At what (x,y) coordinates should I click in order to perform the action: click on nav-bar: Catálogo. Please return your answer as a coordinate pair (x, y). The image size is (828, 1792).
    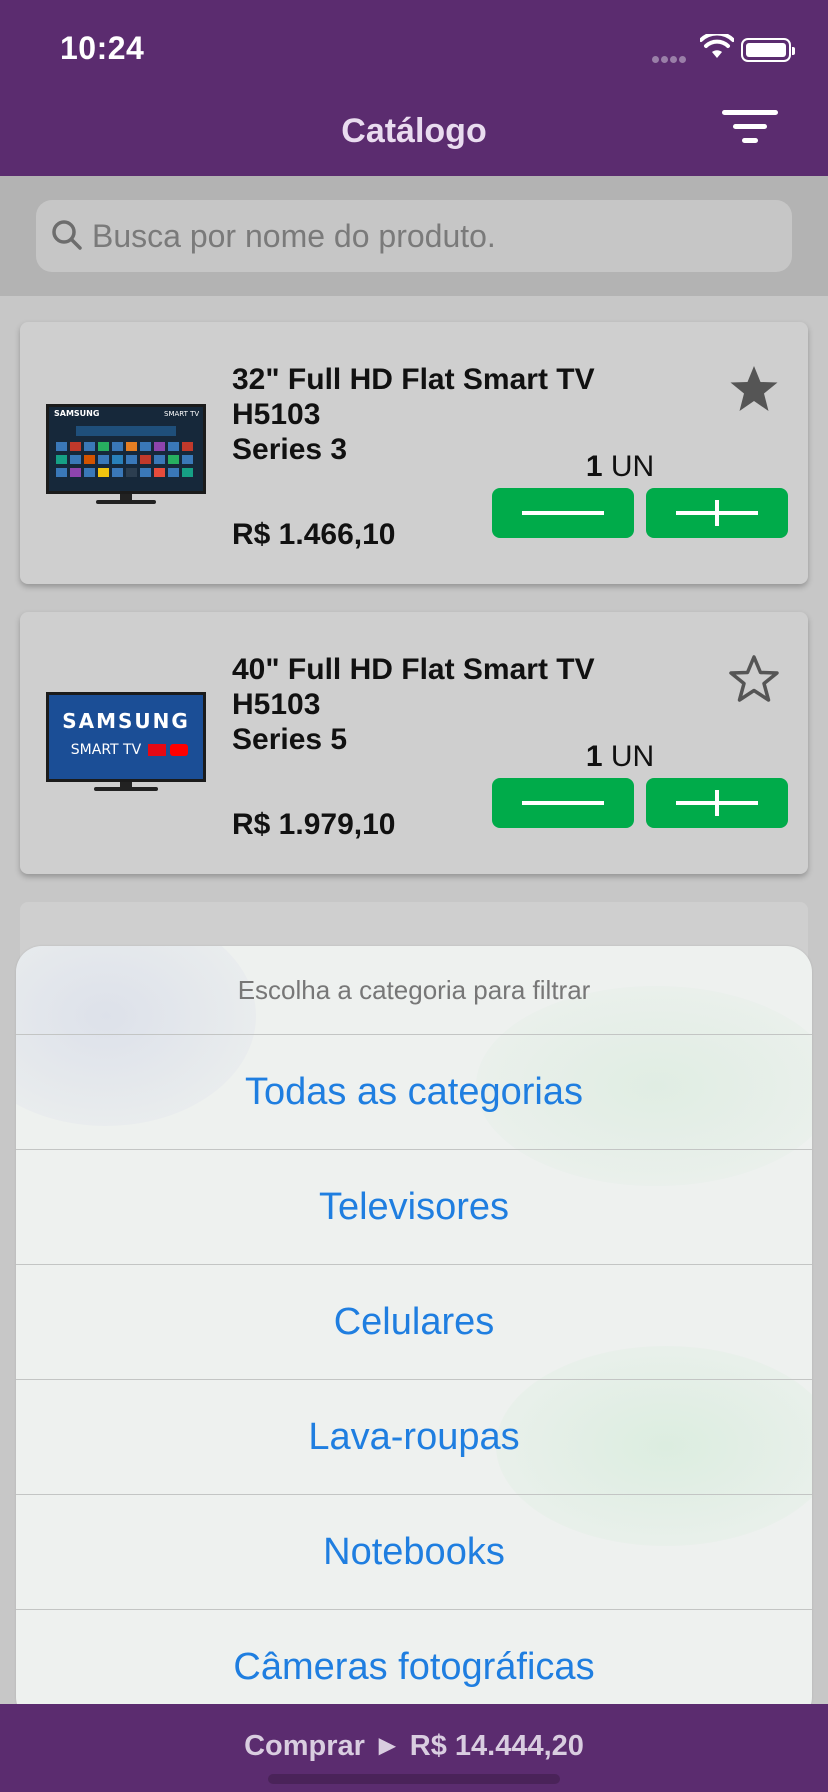
    Looking at the image, I should click on (414, 136).